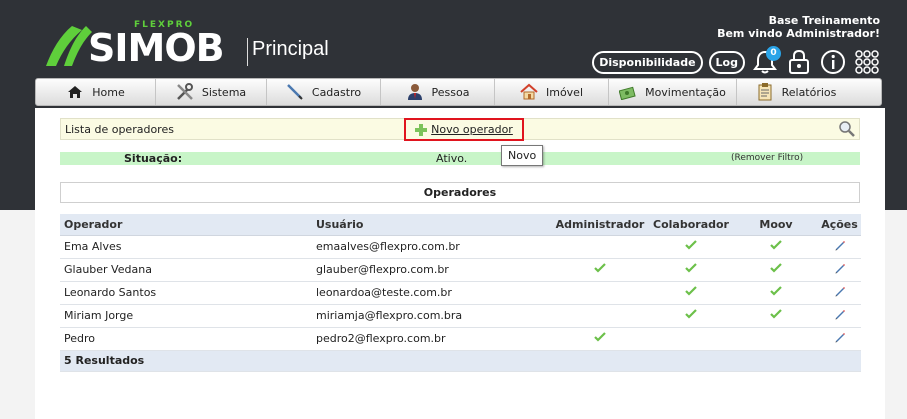 The image size is (907, 419). What do you see at coordinates (432, 270) in the screenshot?
I see `operator-user: glauber@flexpro.com.br` at bounding box center [432, 270].